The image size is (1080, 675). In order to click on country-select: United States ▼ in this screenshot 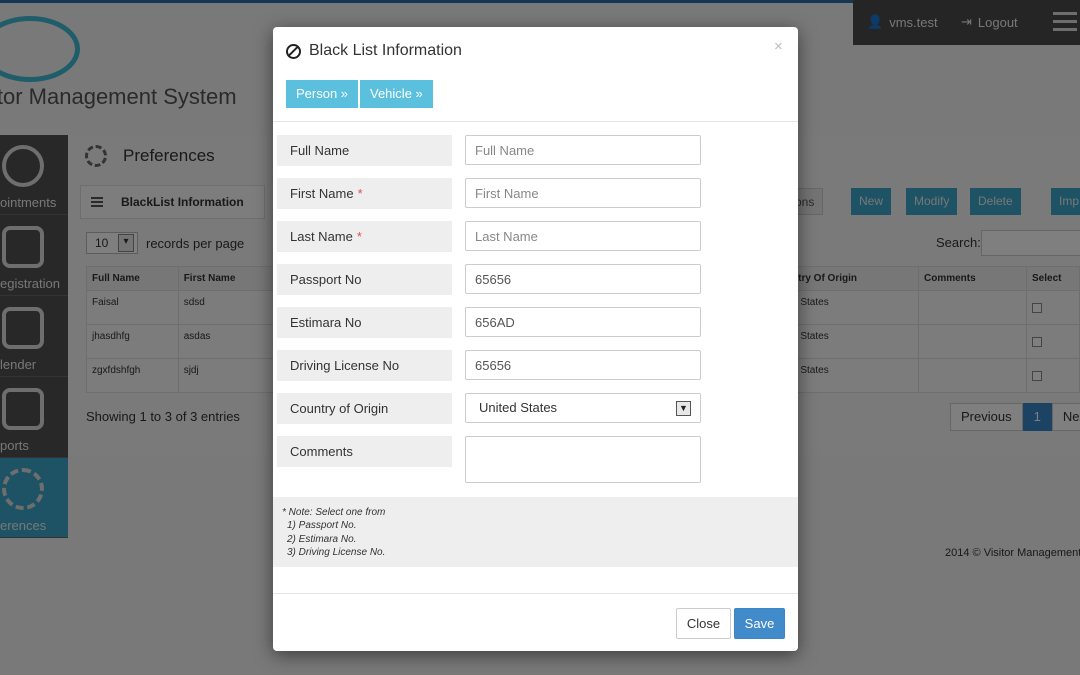, I will do `click(583, 408)`.